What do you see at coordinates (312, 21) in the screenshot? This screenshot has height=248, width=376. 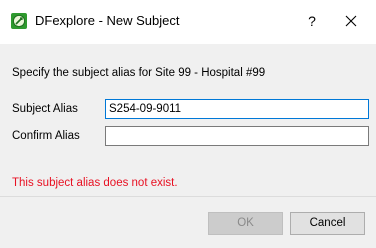 I see `help-button: ?` at bounding box center [312, 21].